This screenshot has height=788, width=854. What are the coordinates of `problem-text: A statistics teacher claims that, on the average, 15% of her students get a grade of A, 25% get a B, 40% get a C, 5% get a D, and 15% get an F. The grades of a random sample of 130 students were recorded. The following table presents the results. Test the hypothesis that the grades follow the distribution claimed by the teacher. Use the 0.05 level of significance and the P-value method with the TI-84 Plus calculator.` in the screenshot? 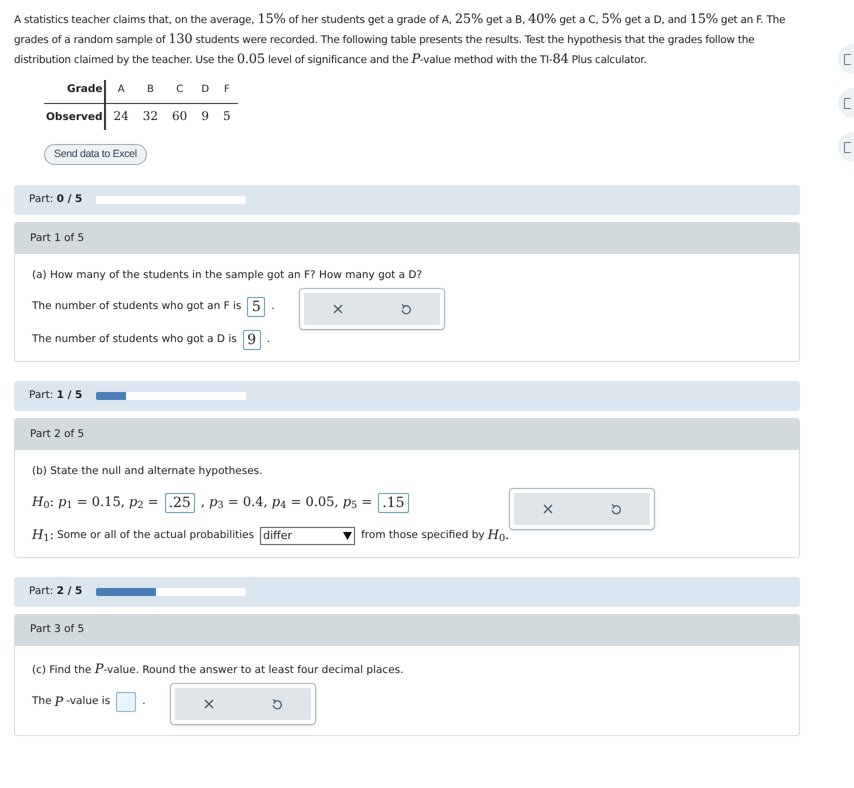 It's located at (400, 40).